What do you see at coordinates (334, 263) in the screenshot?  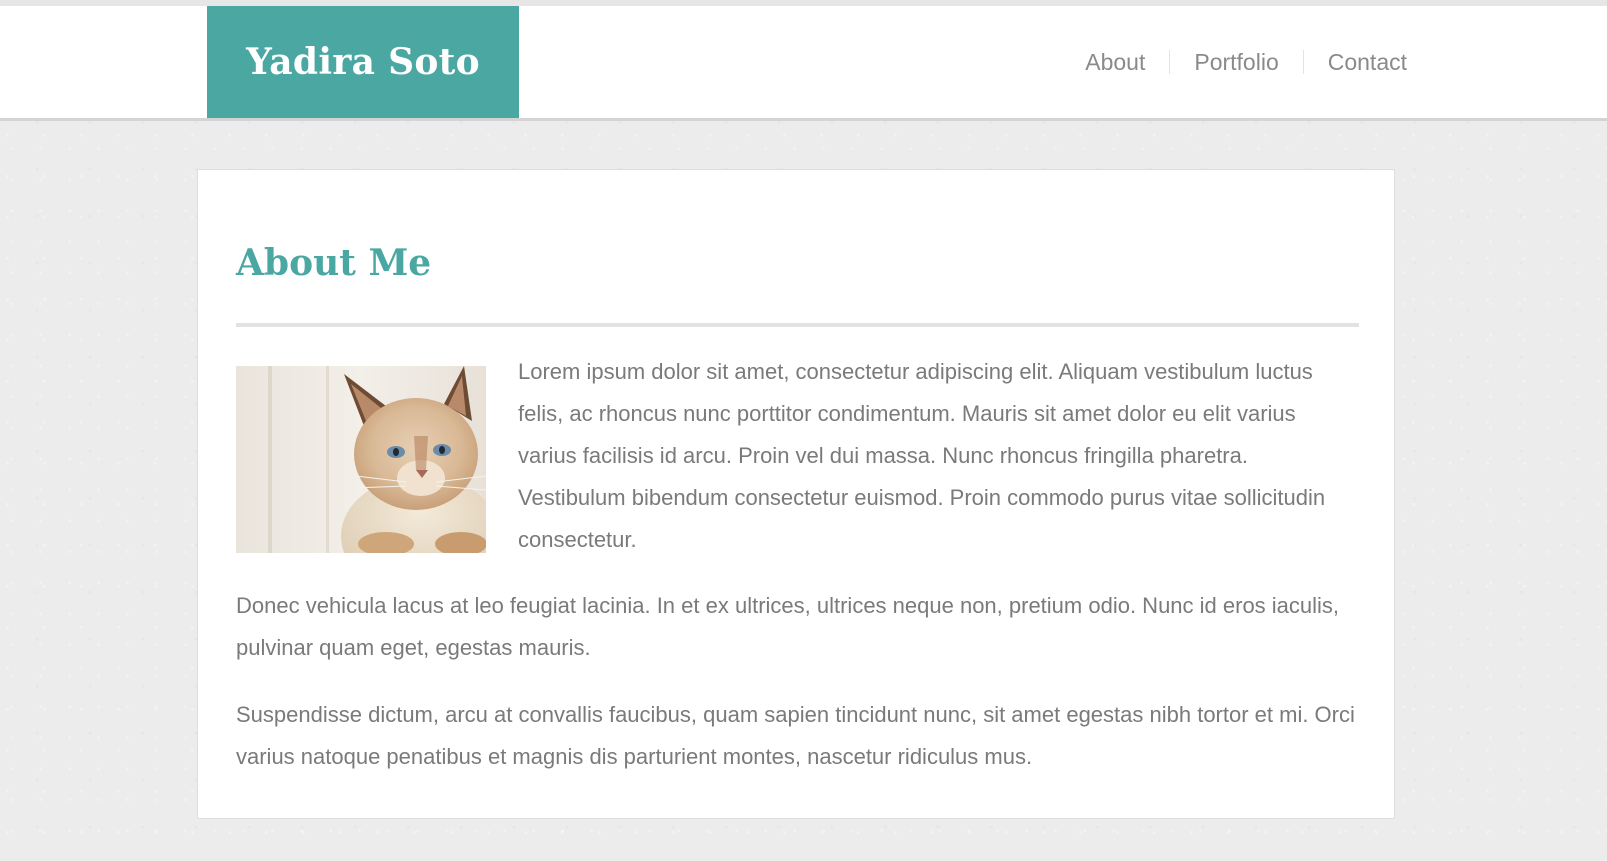 I see `page-title: About Me` at bounding box center [334, 263].